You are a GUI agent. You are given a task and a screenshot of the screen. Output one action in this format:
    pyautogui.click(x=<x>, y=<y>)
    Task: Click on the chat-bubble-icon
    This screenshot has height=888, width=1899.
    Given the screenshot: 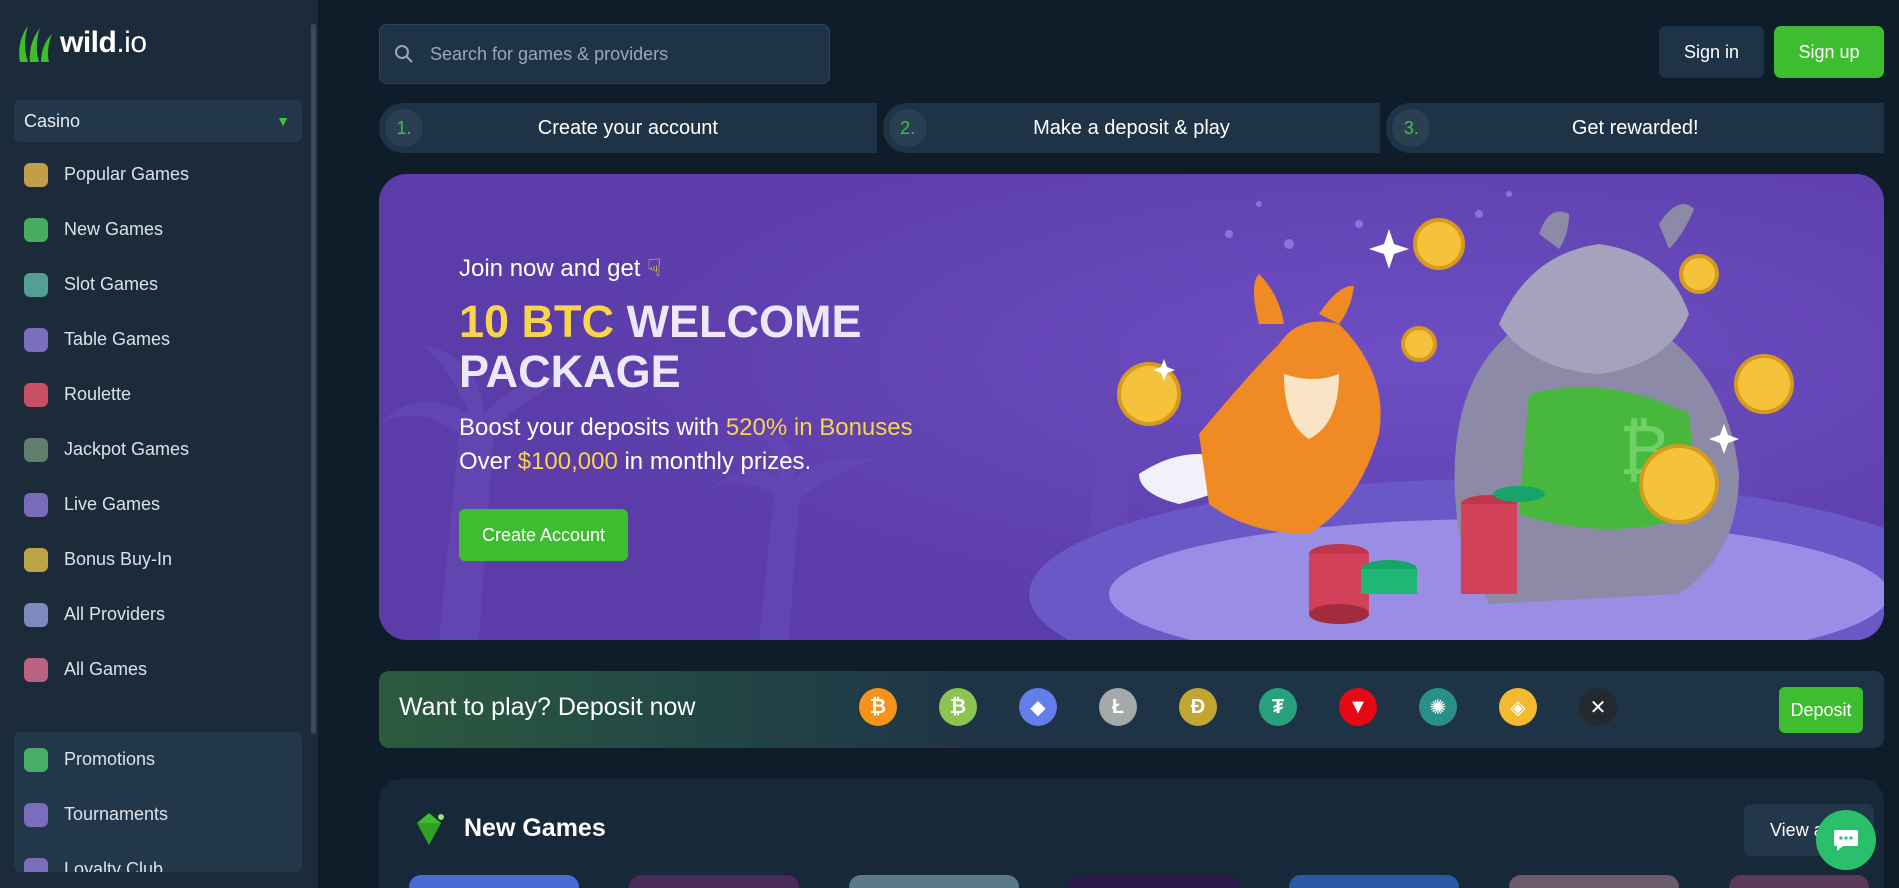 What is the action you would take?
    pyautogui.click(x=1846, y=840)
    